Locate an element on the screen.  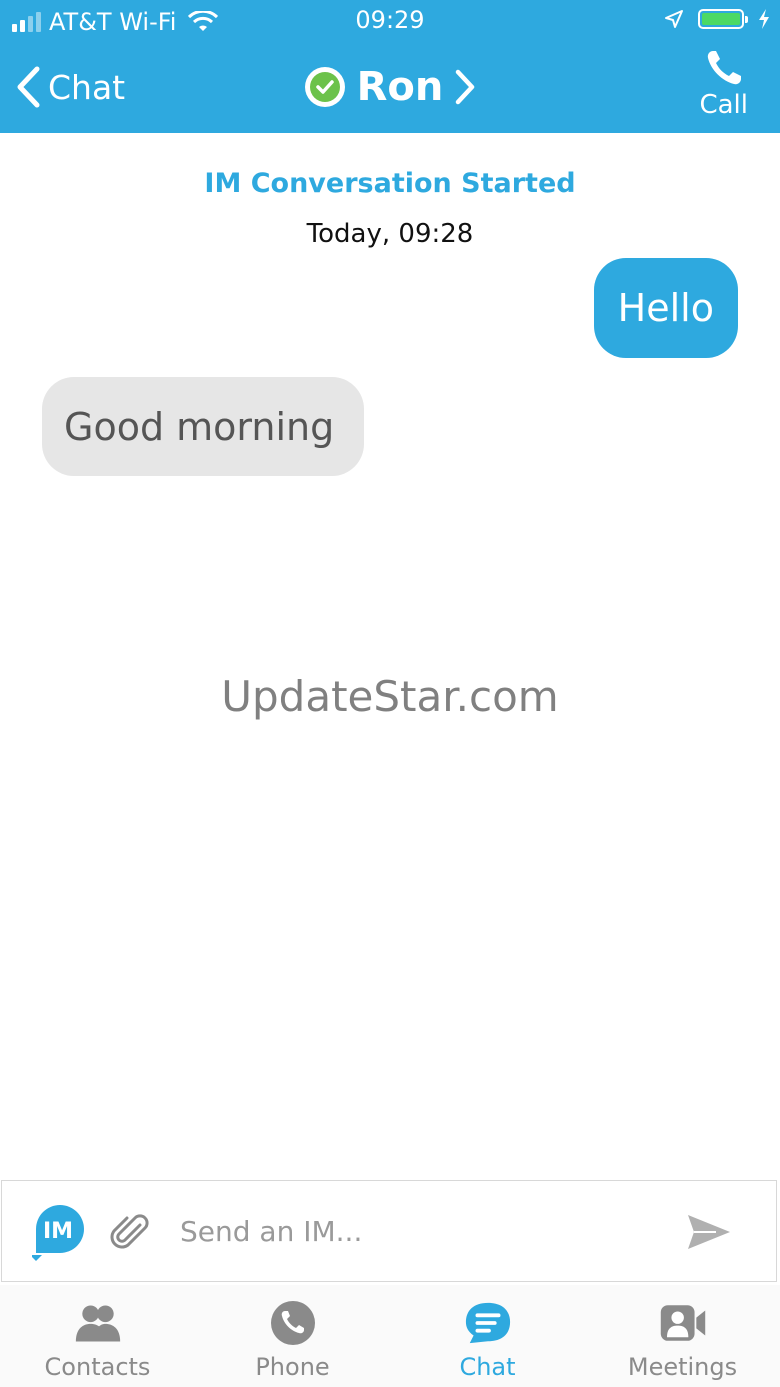
status-time: 09:29 is located at coordinates (390, 20).